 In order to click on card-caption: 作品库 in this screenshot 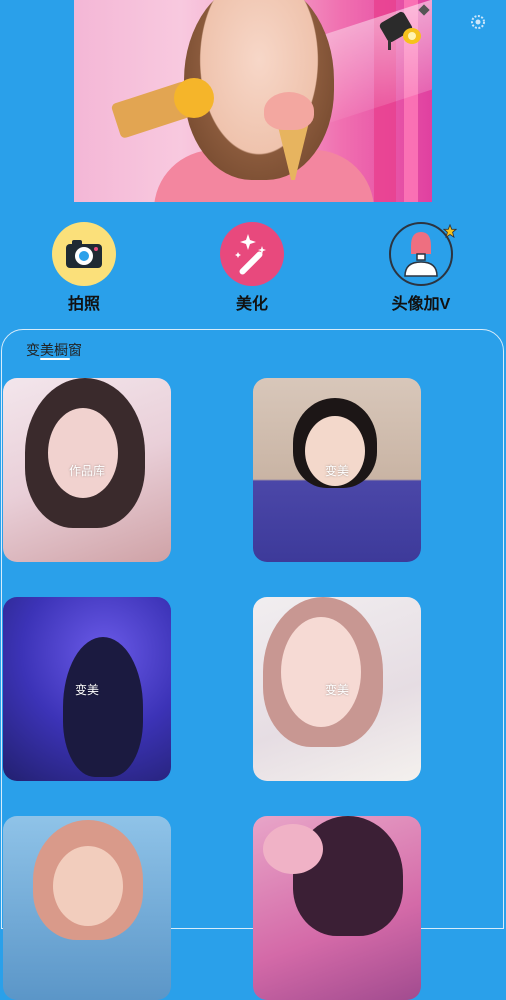, I will do `click(86, 471)`.